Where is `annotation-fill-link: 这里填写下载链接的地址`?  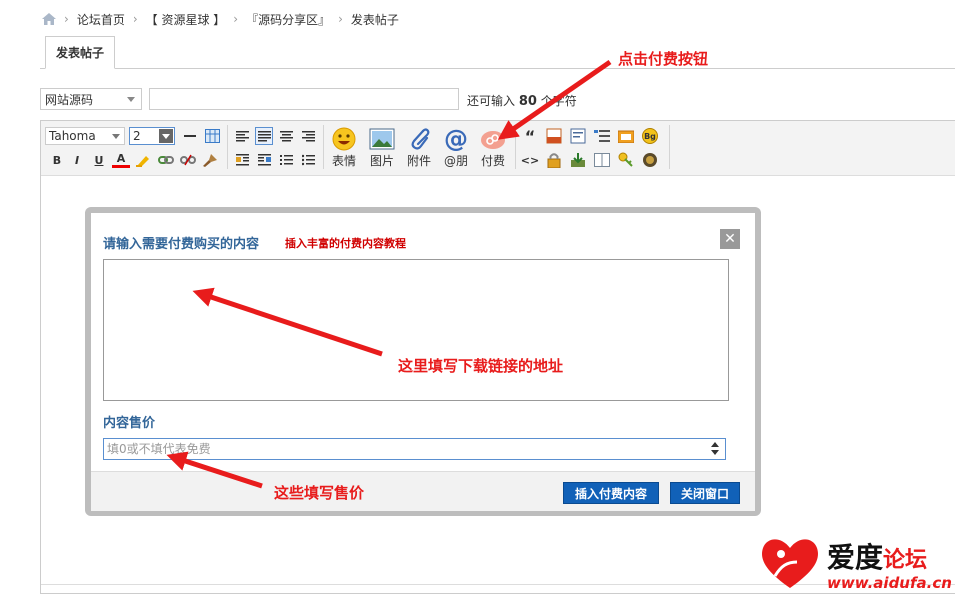
annotation-fill-link: 这里填写下载链接的地址 is located at coordinates (481, 366).